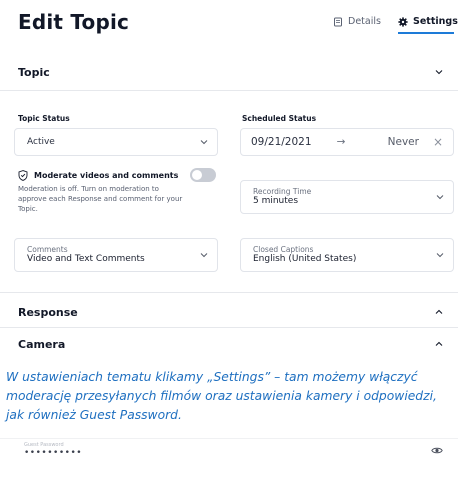 This screenshot has height=482, width=458. Describe the element at coordinates (341, 142) in the screenshot. I see `arrow-right-icon: →` at that location.